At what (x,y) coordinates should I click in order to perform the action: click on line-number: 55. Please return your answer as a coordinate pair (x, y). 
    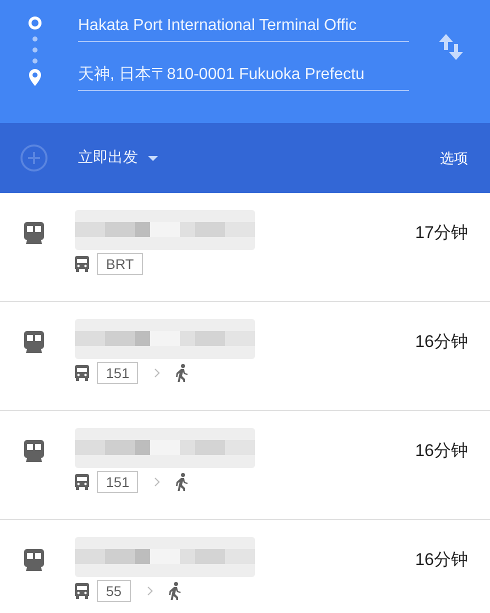
    Looking at the image, I should click on (114, 591).